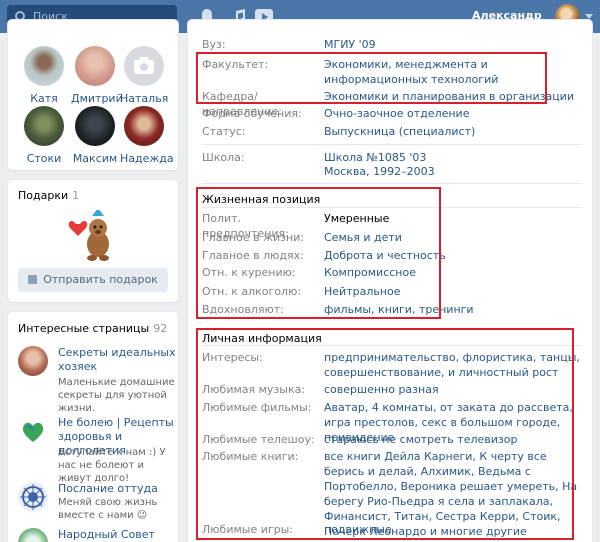 The height and width of the screenshot is (542, 600). I want to click on camera-icon, so click(144, 65).